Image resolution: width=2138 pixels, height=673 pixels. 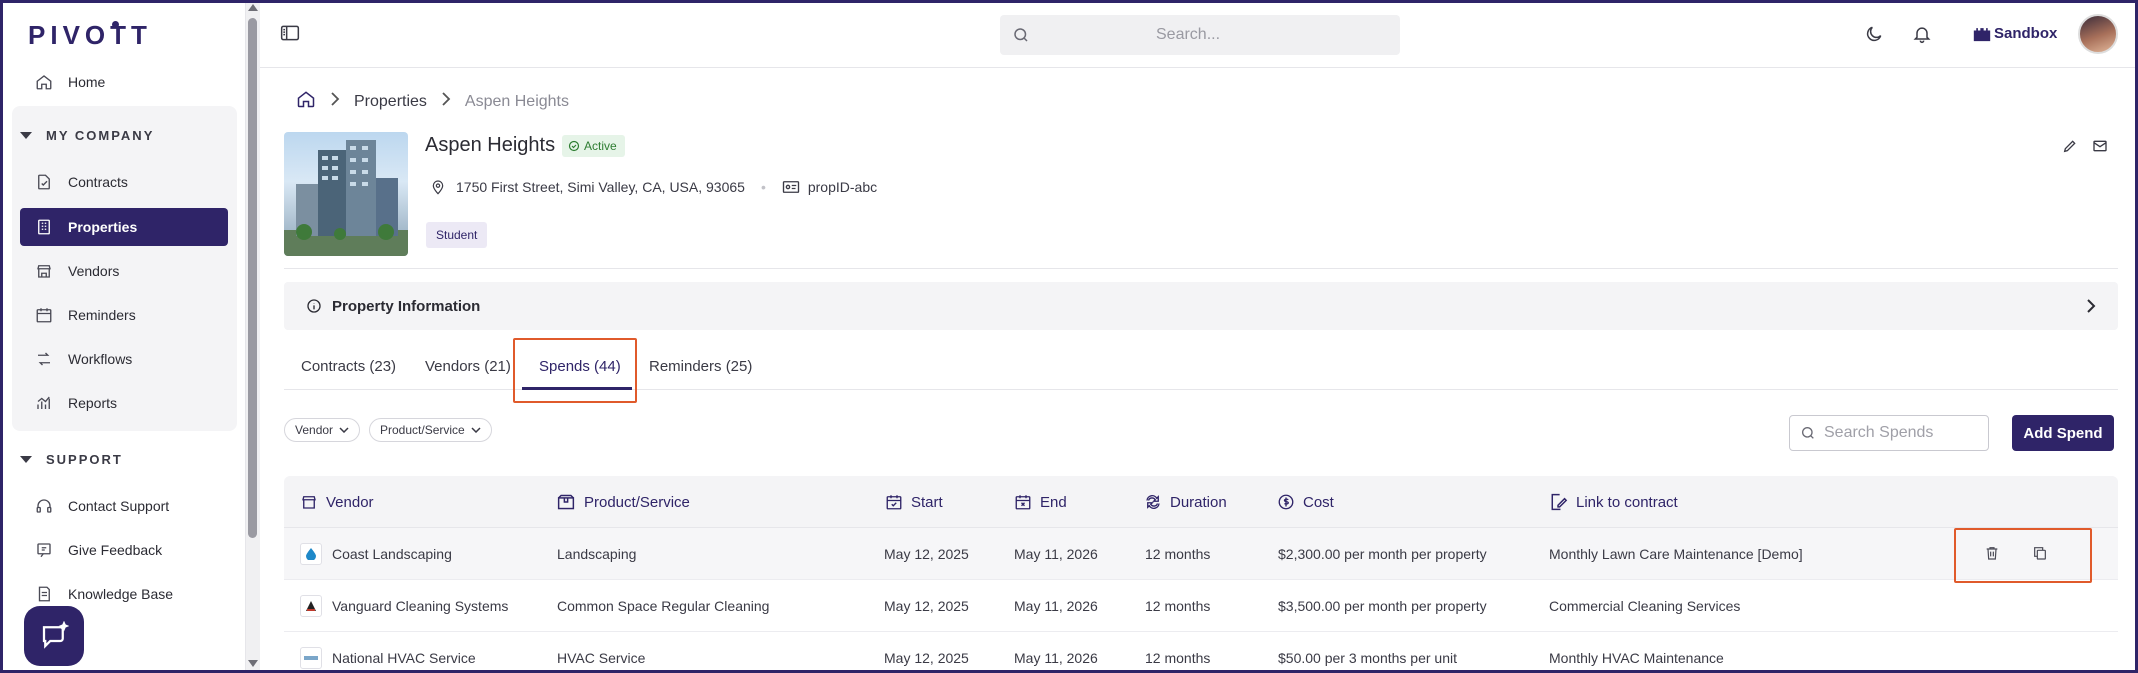 I want to click on vendor-name: National HVAC Service, so click(x=404, y=658).